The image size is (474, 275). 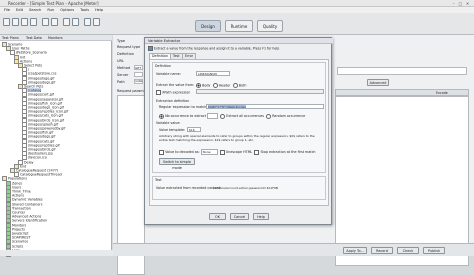 I want to click on decode-checkbox, so click(x=161, y=152).